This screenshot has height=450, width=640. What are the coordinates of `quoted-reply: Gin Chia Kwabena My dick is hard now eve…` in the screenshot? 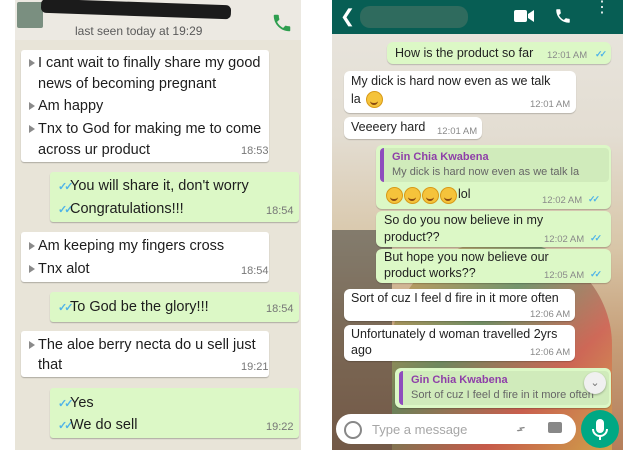 It's located at (494, 165).